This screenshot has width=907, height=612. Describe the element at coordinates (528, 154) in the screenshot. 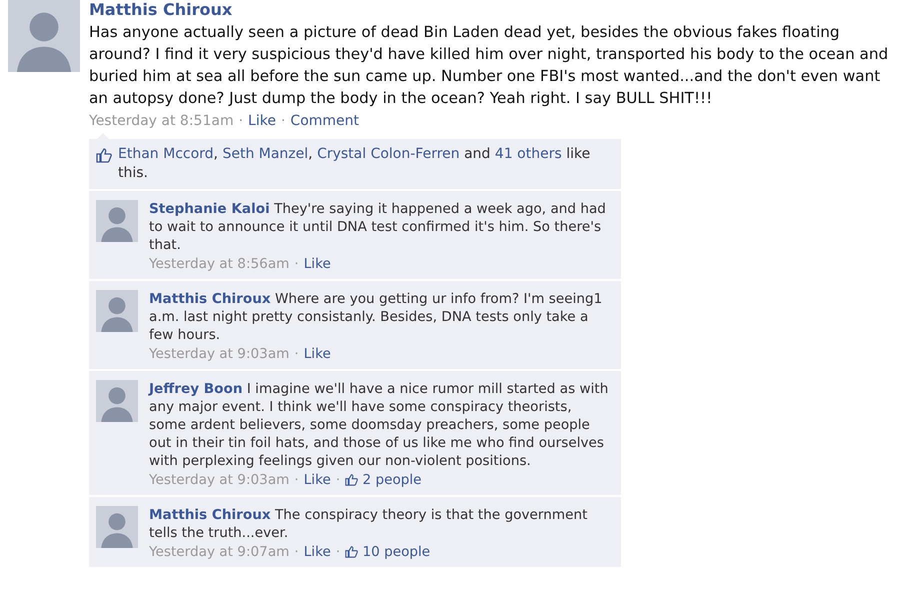

I see `person-link: 41 others` at that location.